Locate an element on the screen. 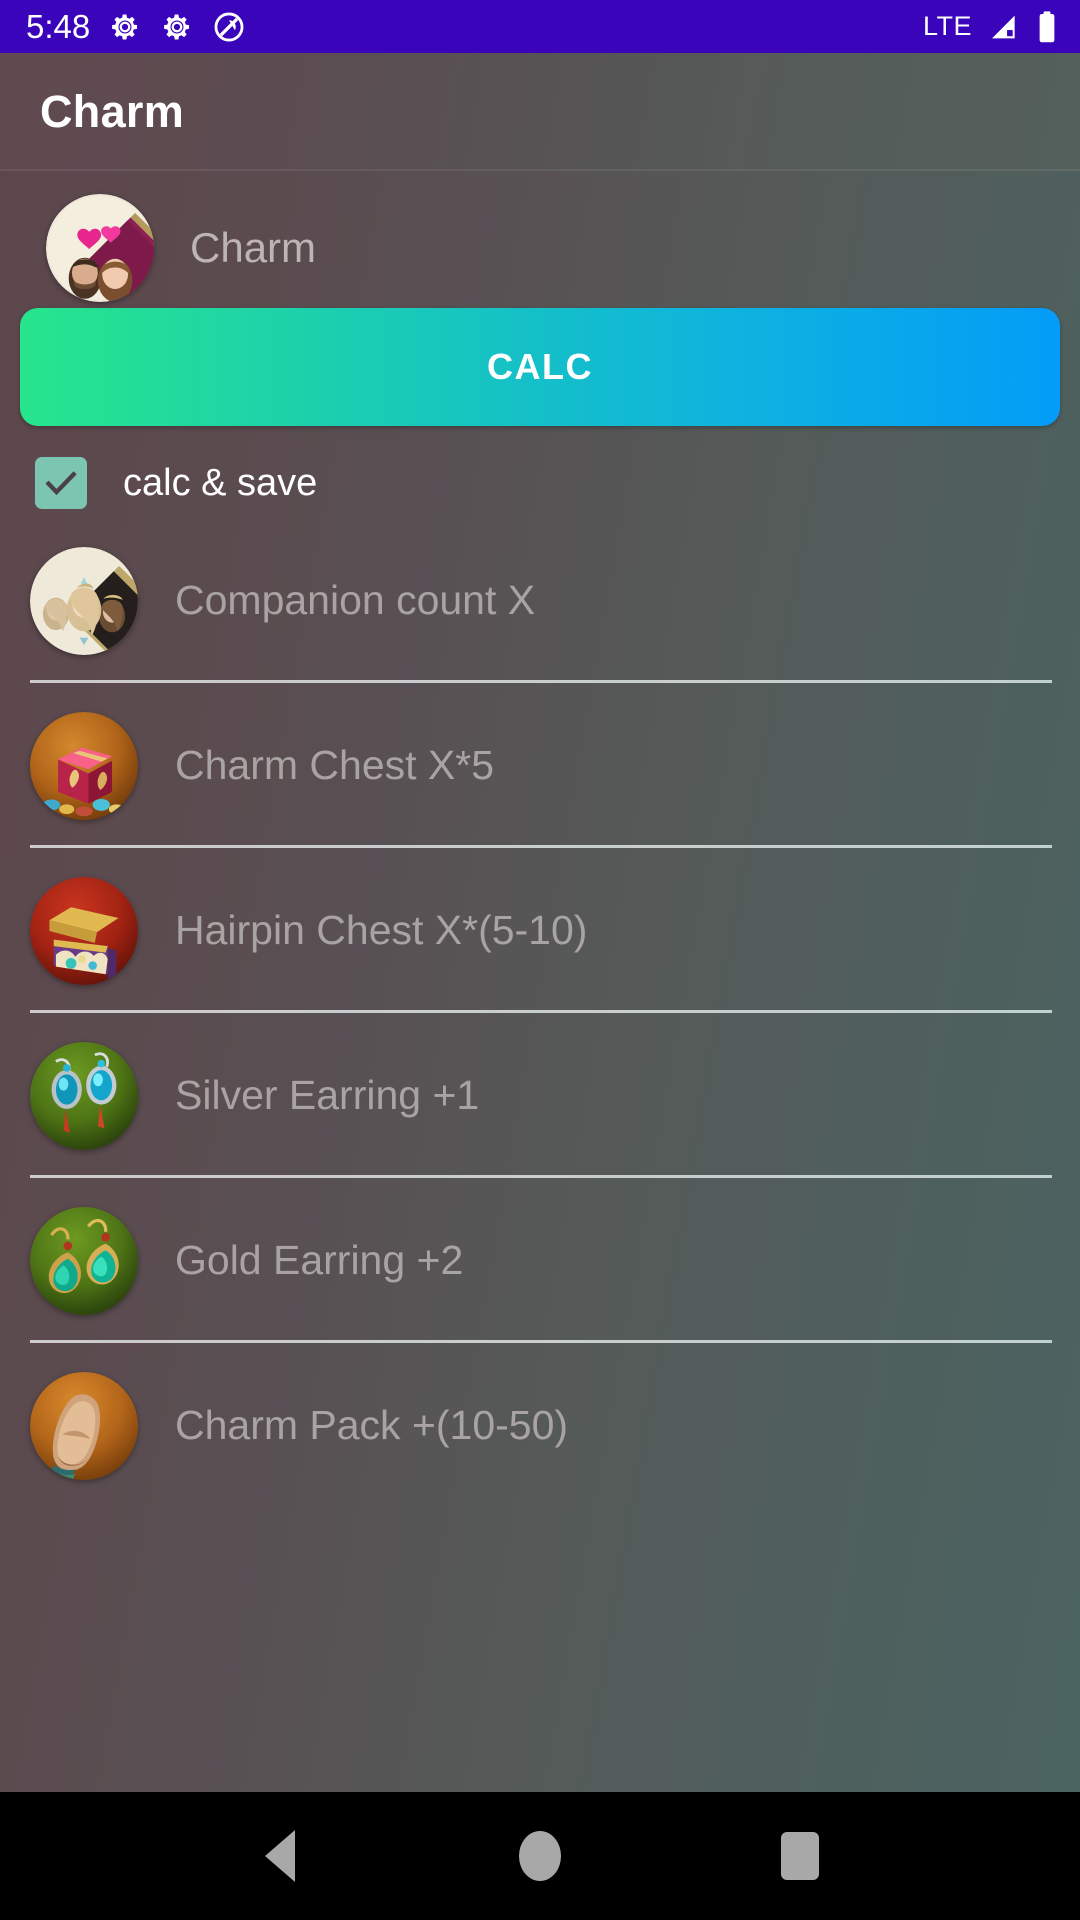  calc-and-save-checkbox is located at coordinates (61, 483).